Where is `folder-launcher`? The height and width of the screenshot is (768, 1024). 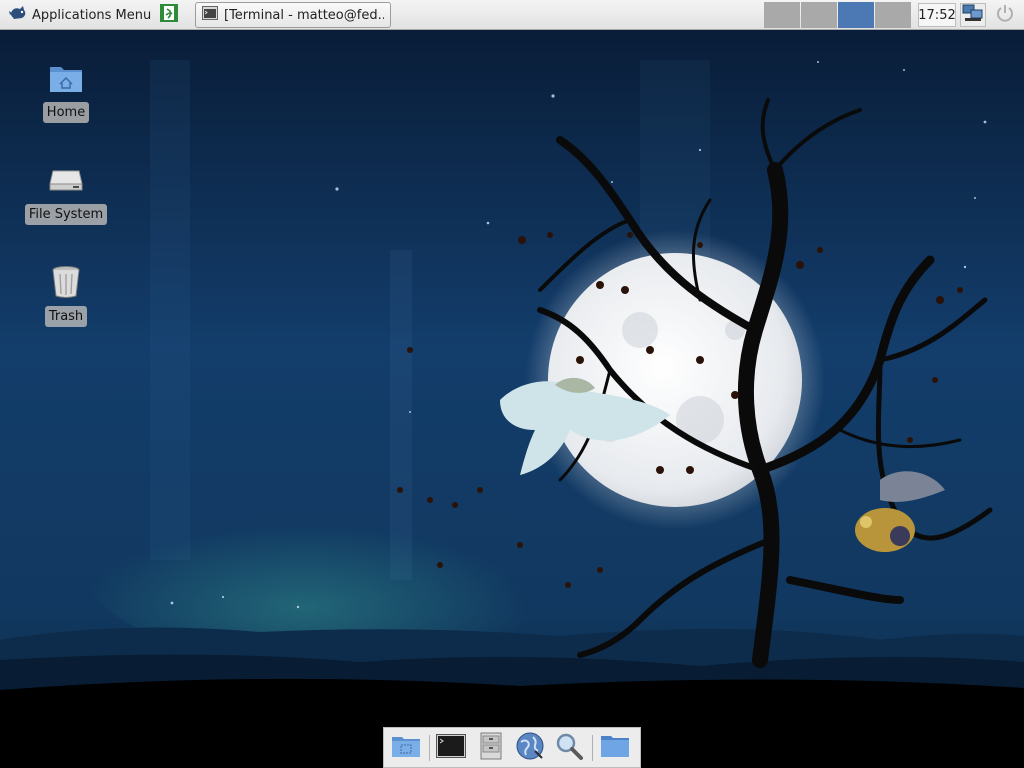 folder-launcher is located at coordinates (614, 748).